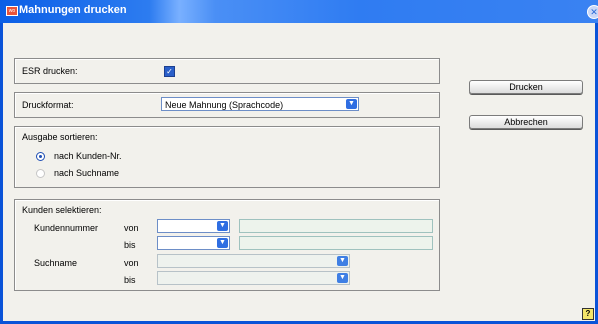 The height and width of the screenshot is (324, 598). Describe the element at coordinates (227, 71) in the screenshot. I see `esr-group: ESR drucken: ✓` at that location.